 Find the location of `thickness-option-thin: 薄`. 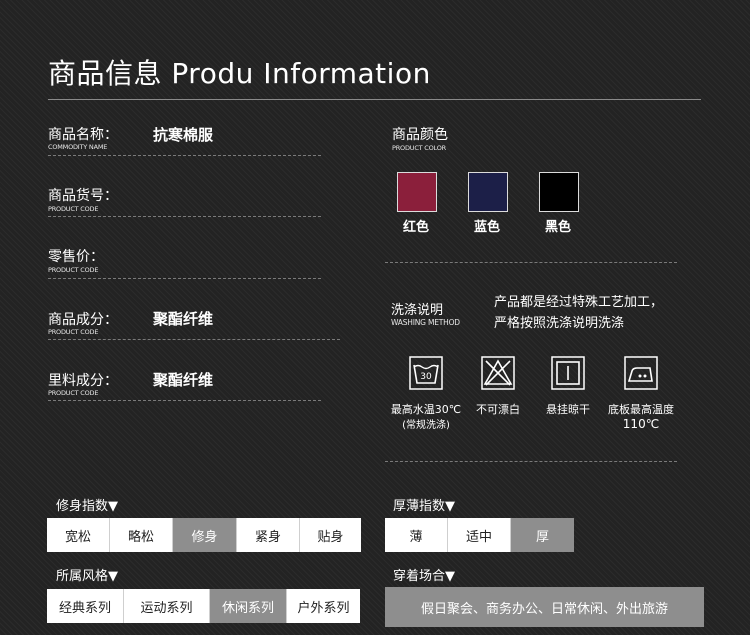

thickness-option-thin: 薄 is located at coordinates (416, 535).